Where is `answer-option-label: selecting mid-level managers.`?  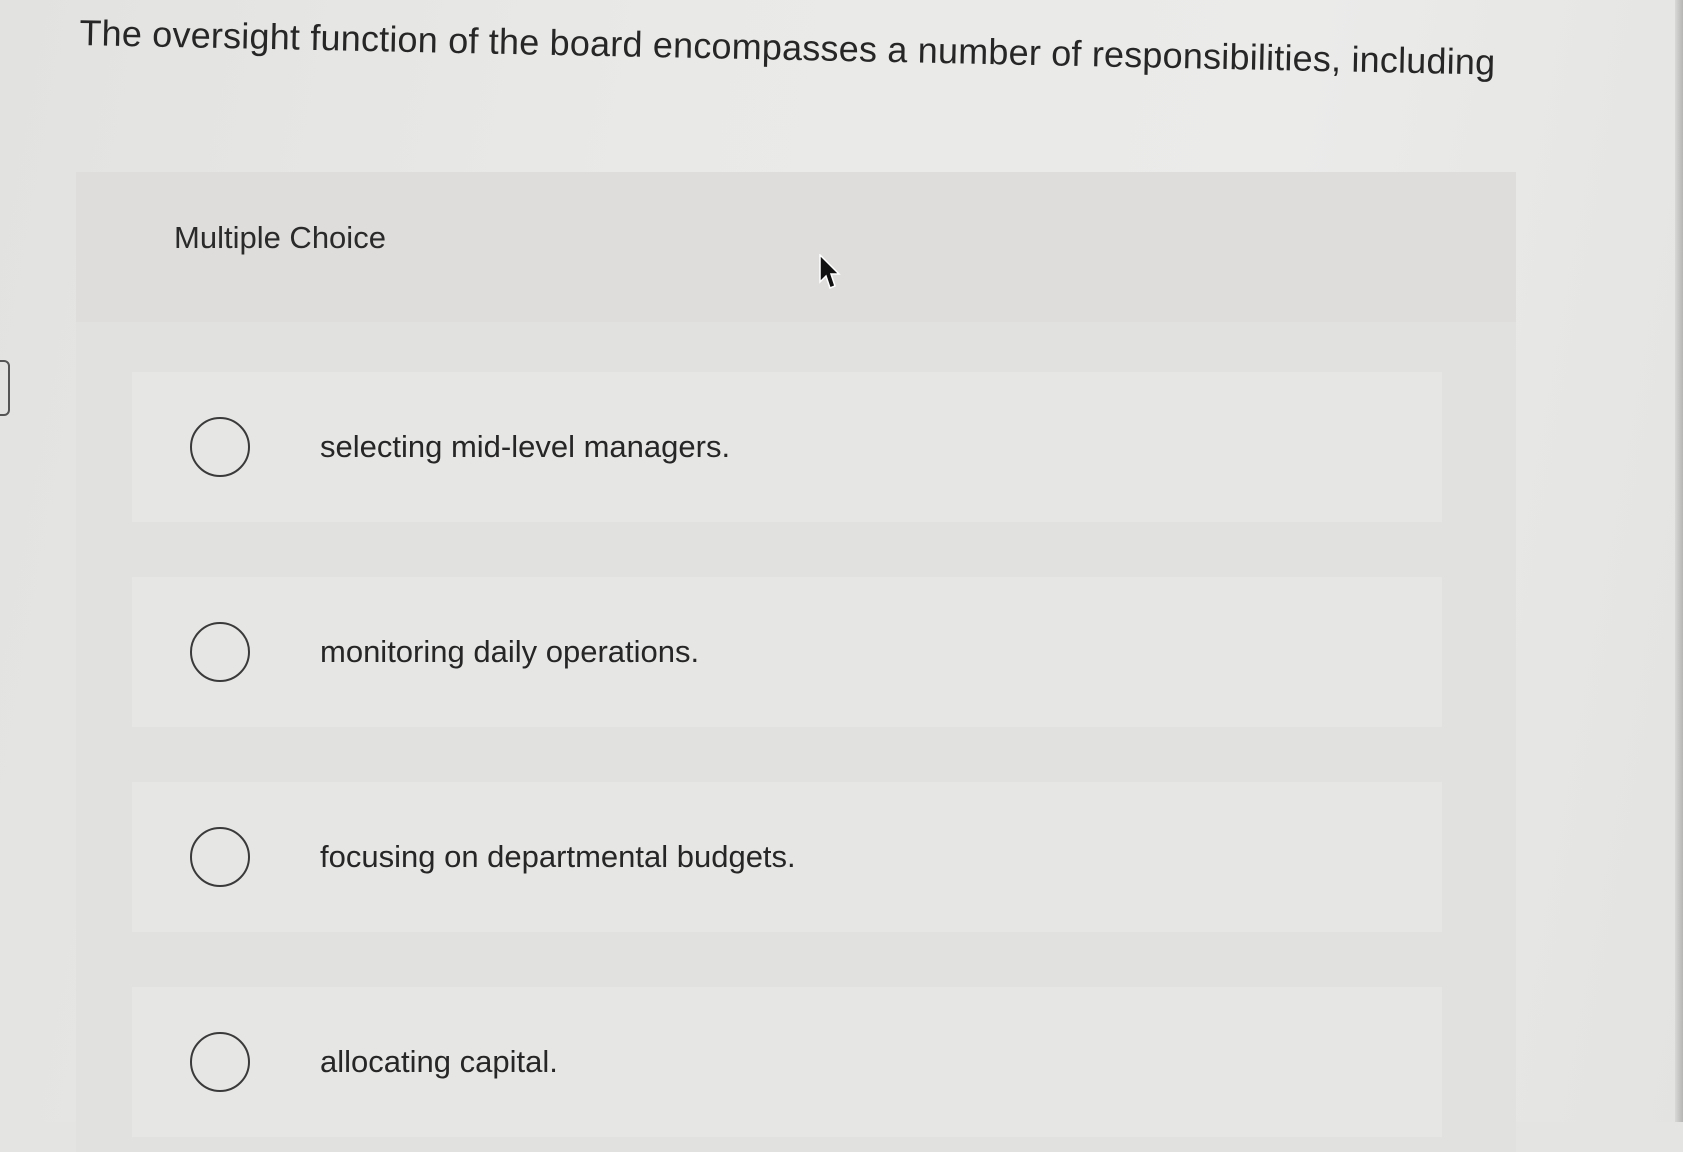
answer-option-label: selecting mid-level managers. is located at coordinates (525, 446).